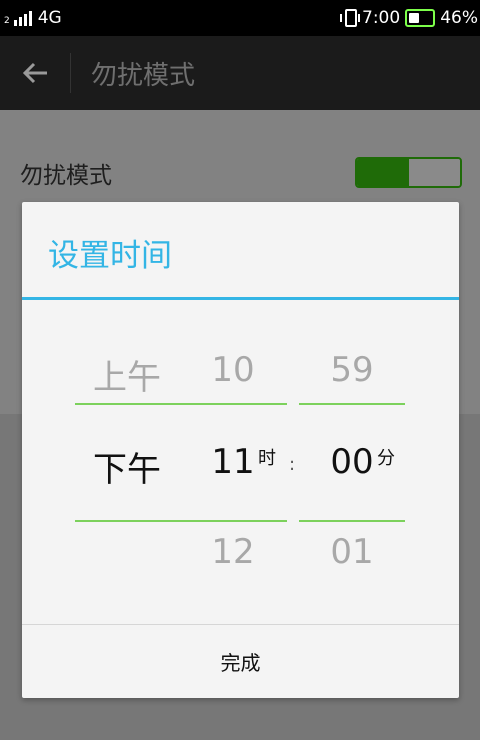 The height and width of the screenshot is (740, 480). Describe the element at coordinates (459, 18) in the screenshot. I see `battery-percent: 46%` at that location.